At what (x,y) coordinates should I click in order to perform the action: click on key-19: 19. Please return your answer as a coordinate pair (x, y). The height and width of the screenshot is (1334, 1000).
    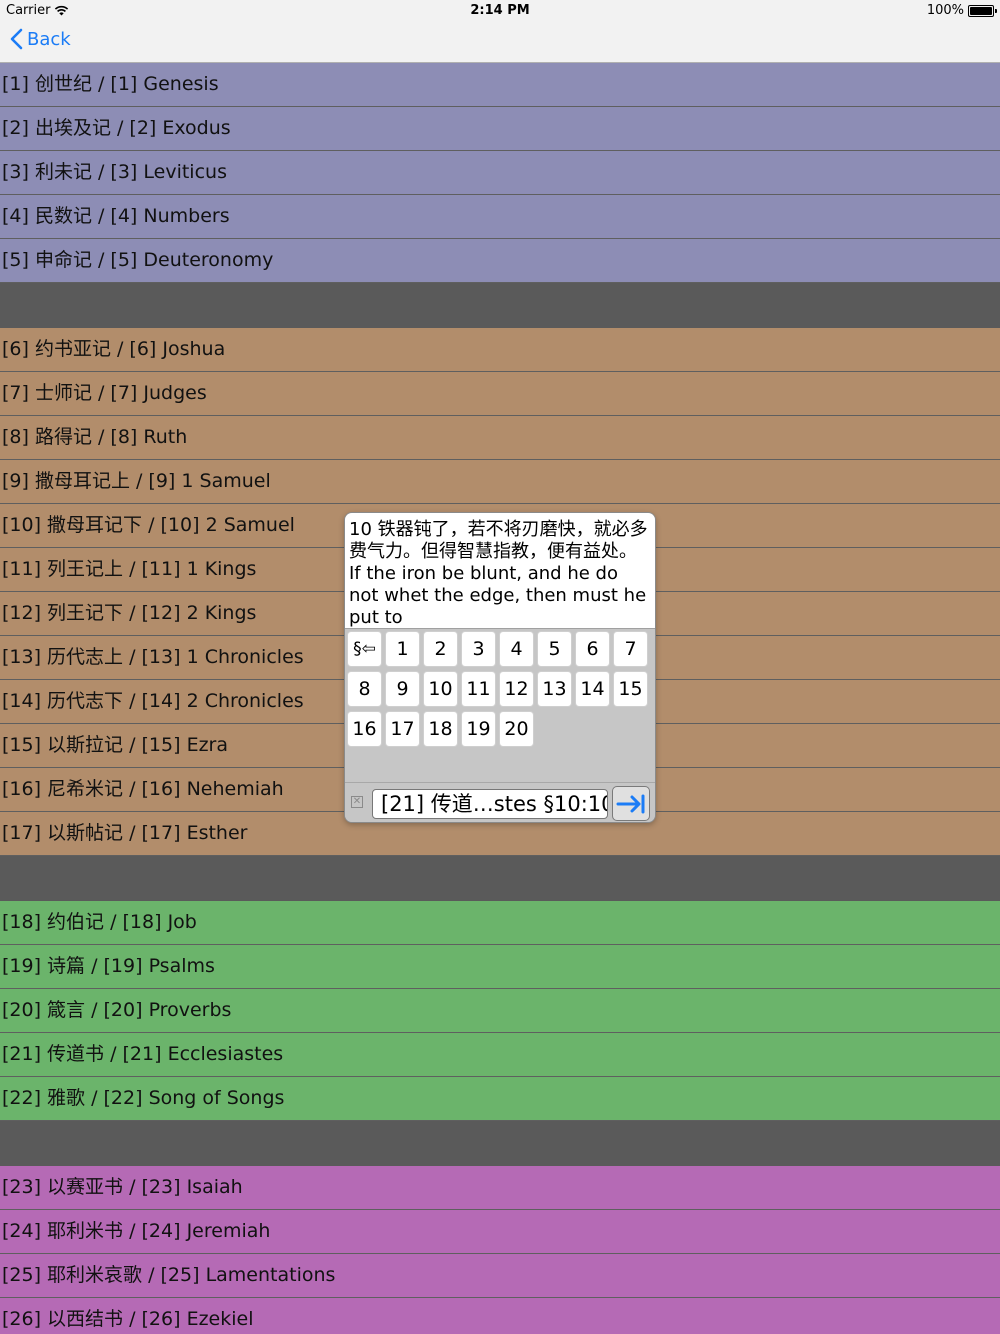
    Looking at the image, I should click on (478, 729).